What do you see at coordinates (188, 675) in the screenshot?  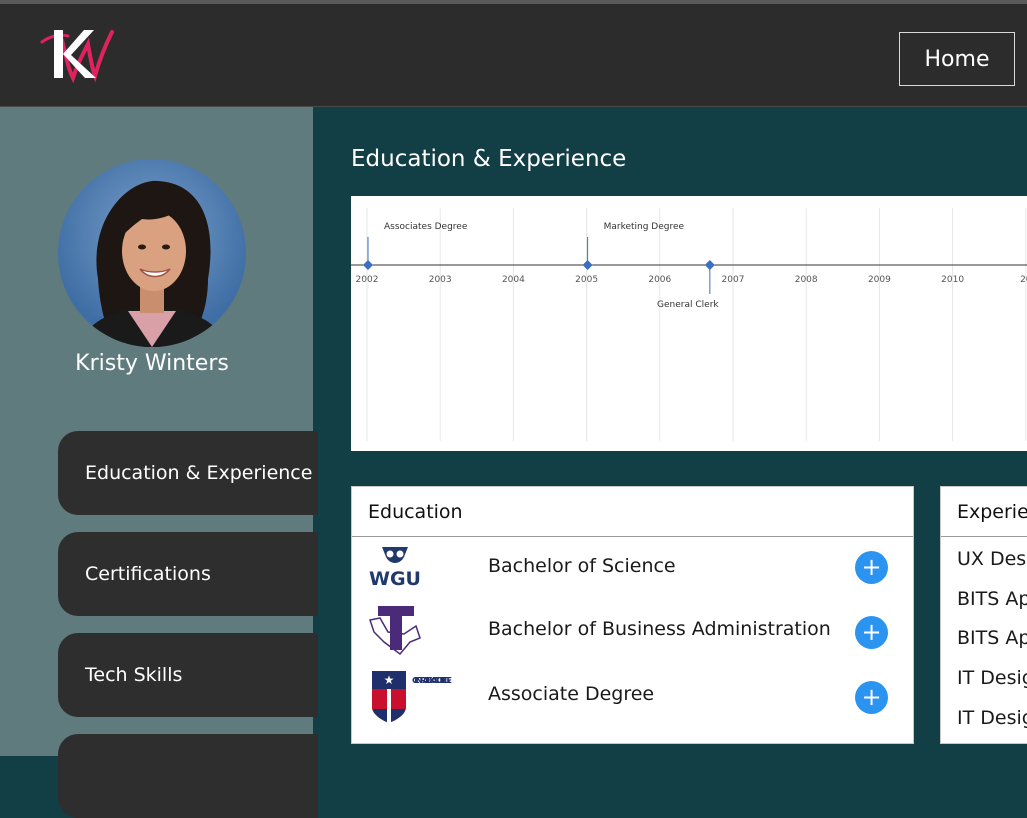 I see `nav-tech-skills: Tech Skills` at bounding box center [188, 675].